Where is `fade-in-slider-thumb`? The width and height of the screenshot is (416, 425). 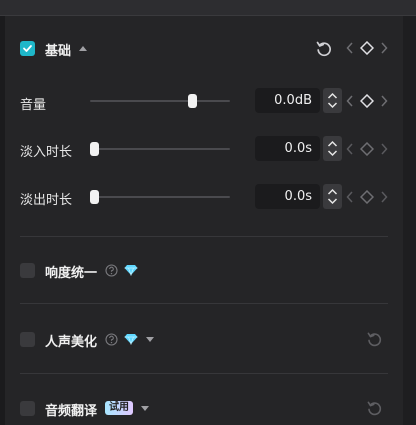
fade-in-slider-thumb is located at coordinates (94, 149).